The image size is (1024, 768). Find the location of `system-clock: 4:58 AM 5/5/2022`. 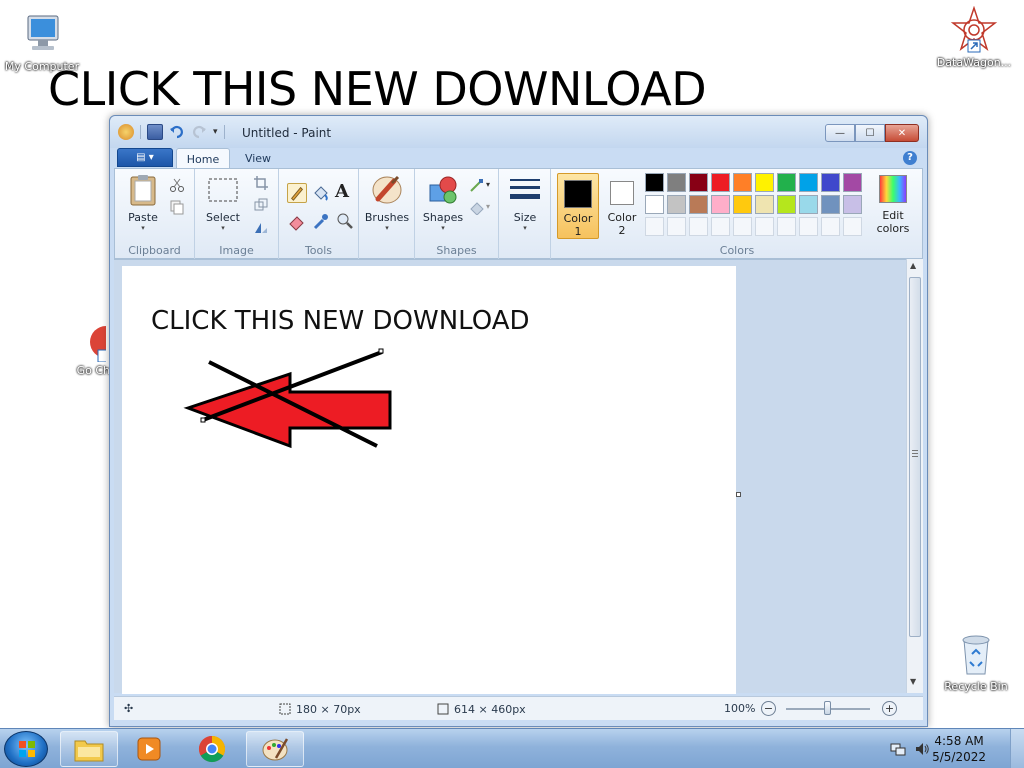

system-clock: 4:58 AM 5/5/2022 is located at coordinates (959, 749).